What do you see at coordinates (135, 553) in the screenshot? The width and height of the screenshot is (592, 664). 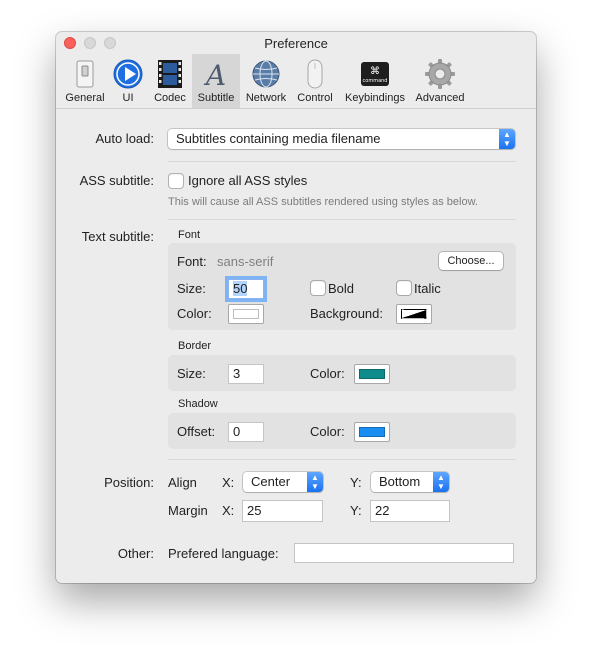 I see `other-label: Other:` at bounding box center [135, 553].